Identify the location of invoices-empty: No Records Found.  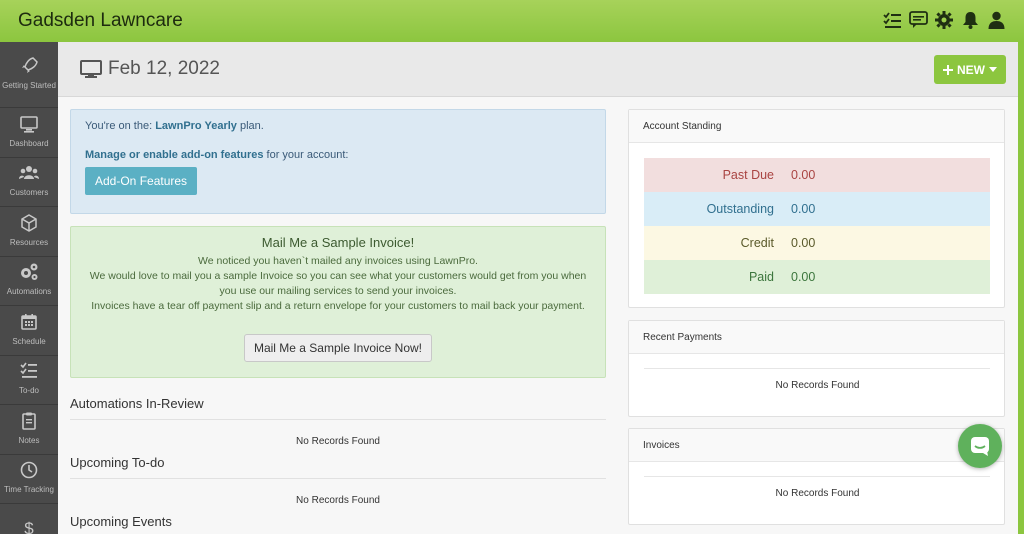
(817, 493).